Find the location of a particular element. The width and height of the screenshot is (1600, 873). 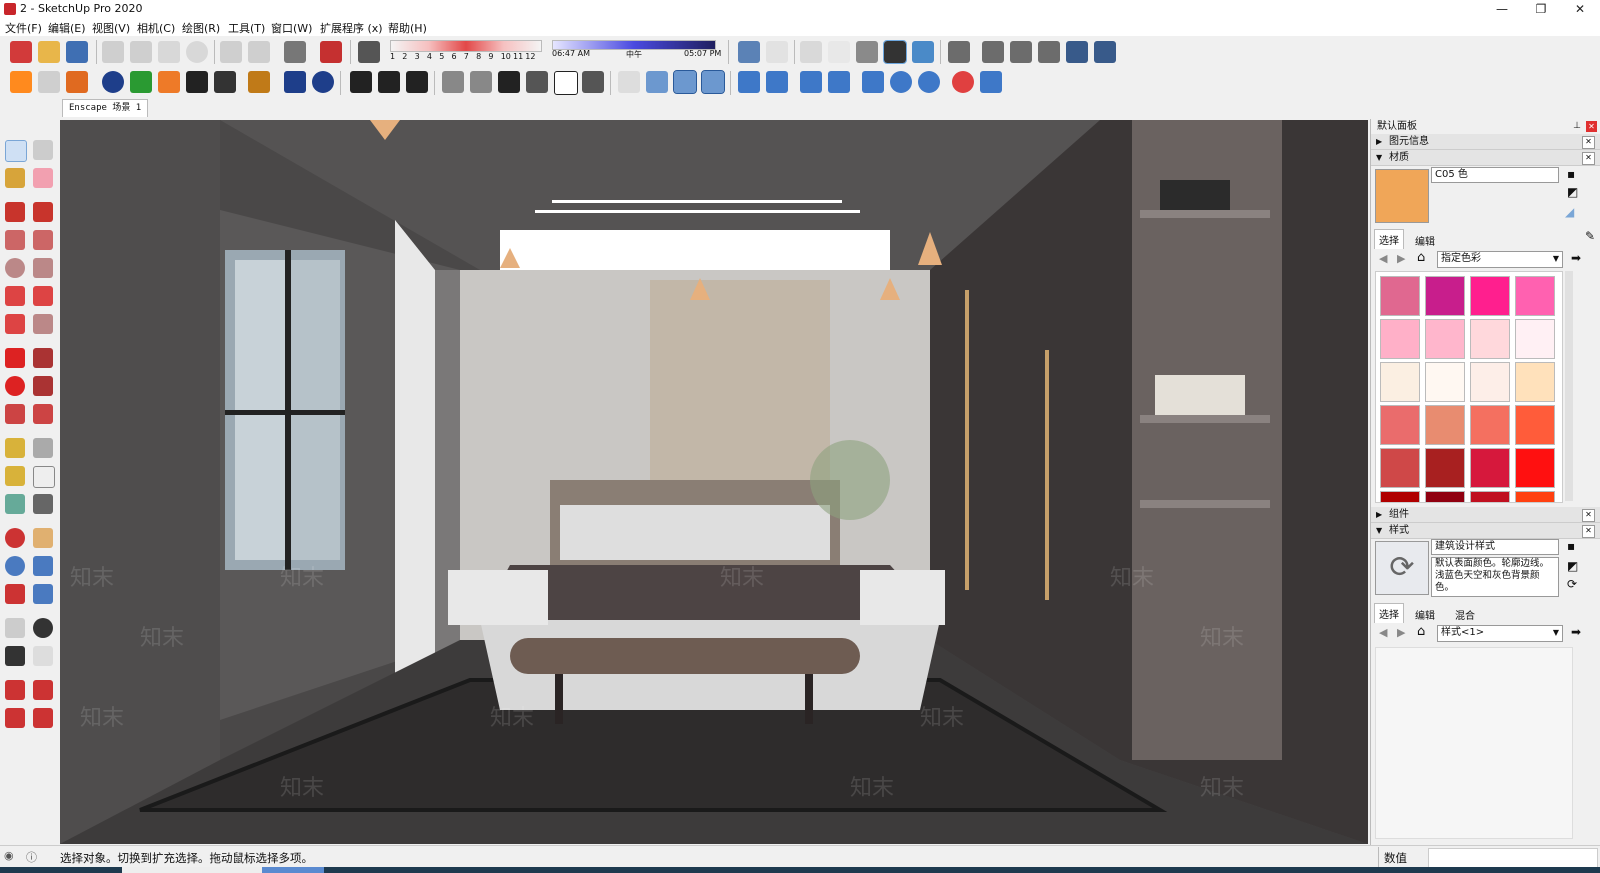

eraser-icon is located at coordinates (43, 178).